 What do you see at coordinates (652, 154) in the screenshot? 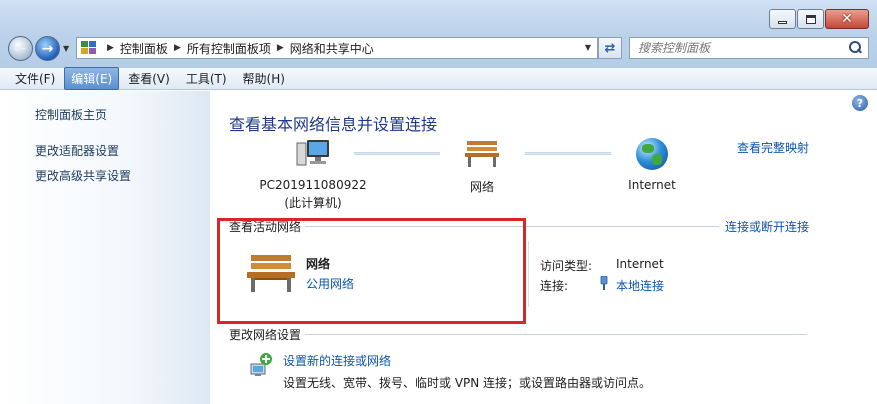
I see `internet-globe-icon` at bounding box center [652, 154].